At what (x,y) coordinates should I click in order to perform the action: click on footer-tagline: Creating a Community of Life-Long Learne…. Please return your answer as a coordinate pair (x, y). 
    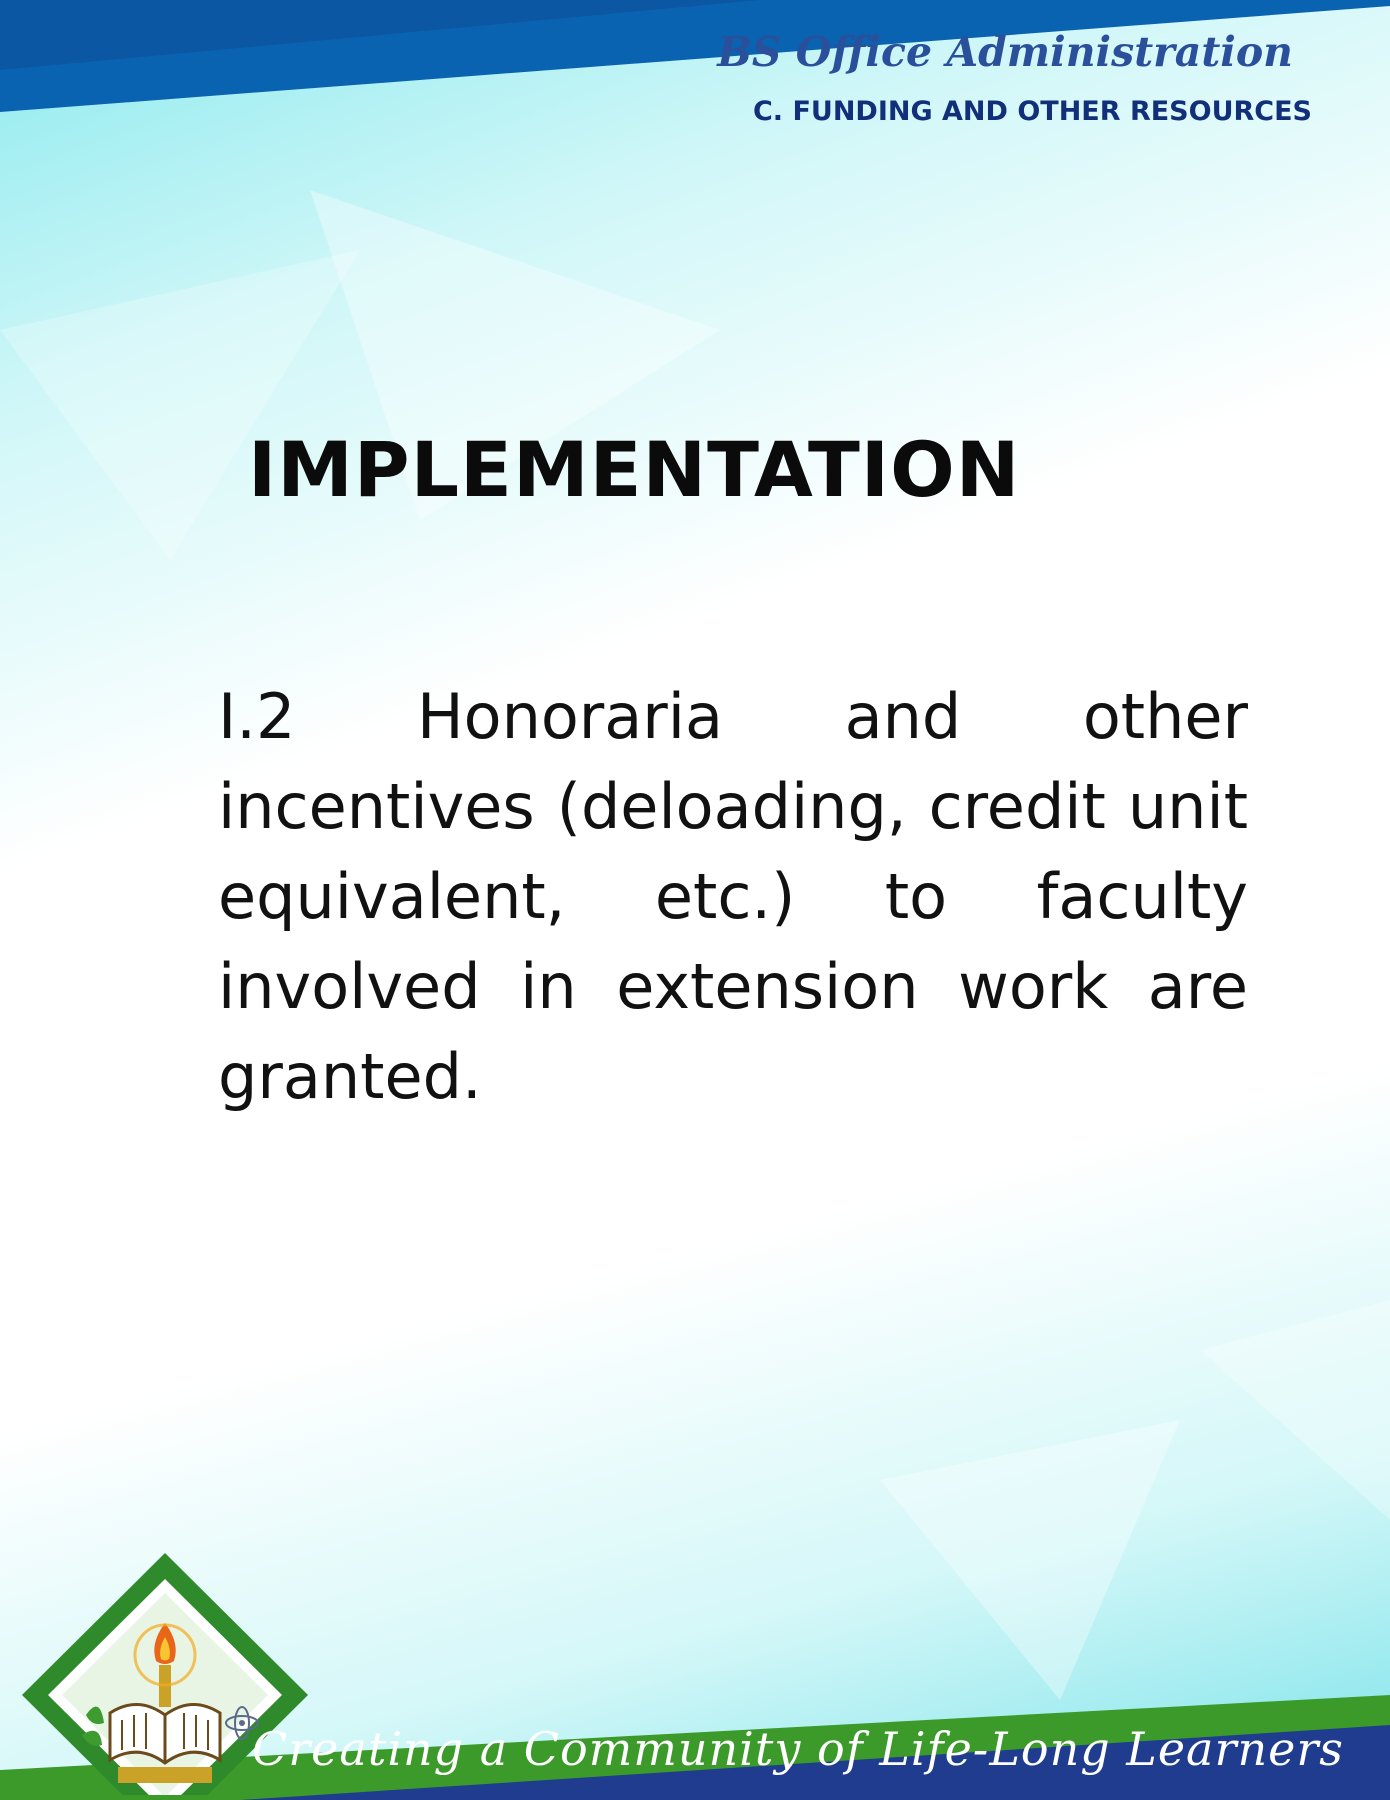
    Looking at the image, I should click on (798, 1749).